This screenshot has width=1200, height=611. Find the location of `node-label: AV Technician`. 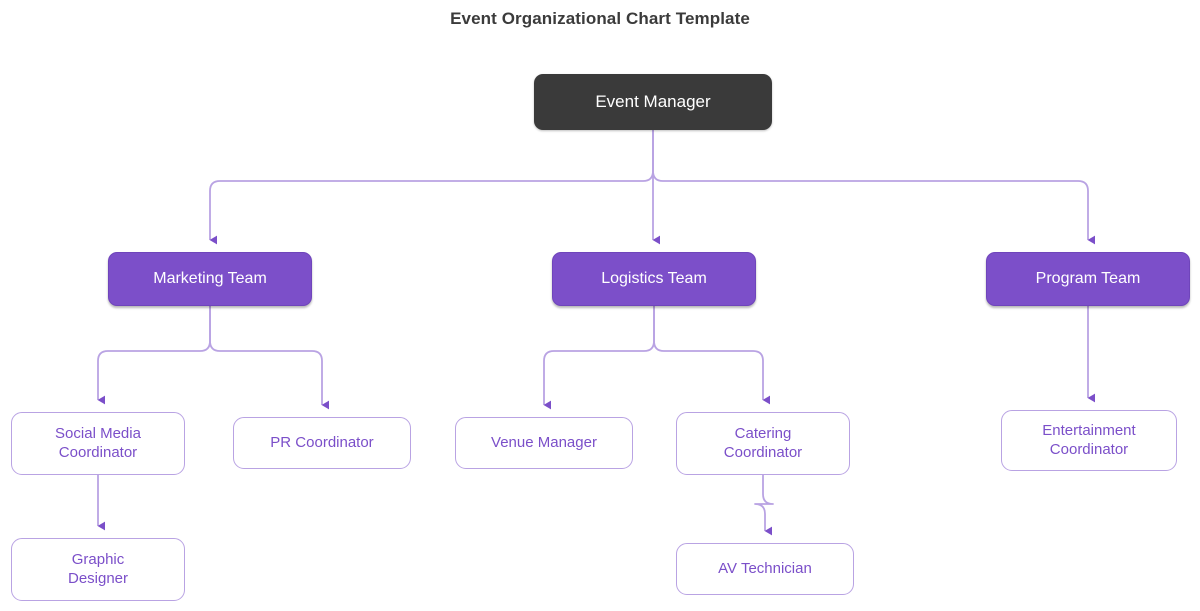

node-label: AV Technician is located at coordinates (765, 568).